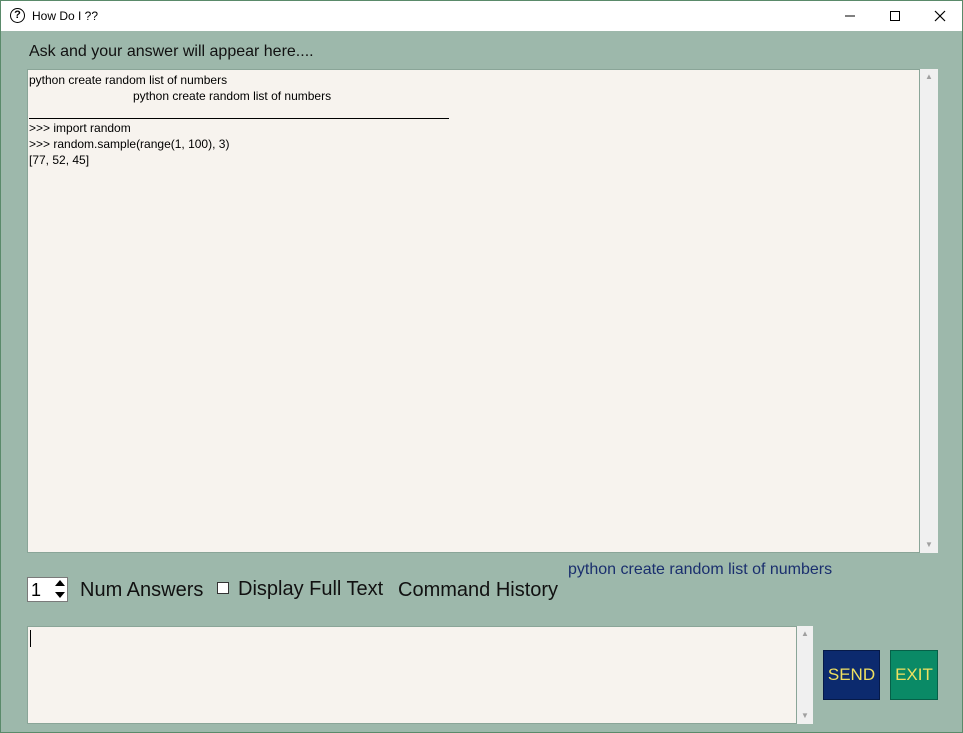 This screenshot has width=963, height=733. Describe the element at coordinates (700, 570) in the screenshot. I see `command-history-item: python create random list of numbers` at that location.